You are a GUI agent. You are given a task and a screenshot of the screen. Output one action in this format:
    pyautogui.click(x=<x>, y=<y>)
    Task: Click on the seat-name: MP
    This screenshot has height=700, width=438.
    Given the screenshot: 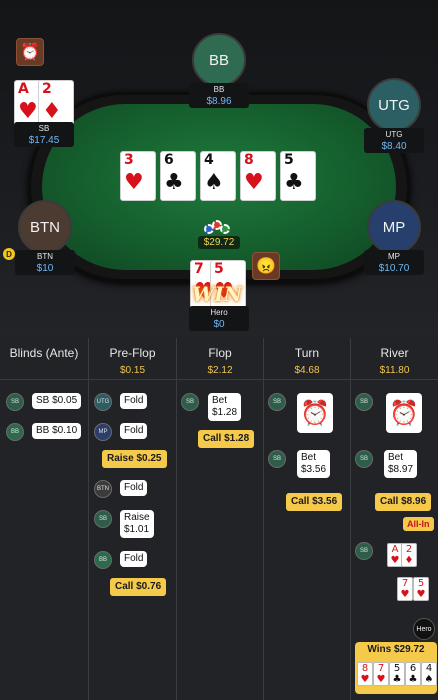 What is the action you would take?
    pyautogui.click(x=394, y=256)
    